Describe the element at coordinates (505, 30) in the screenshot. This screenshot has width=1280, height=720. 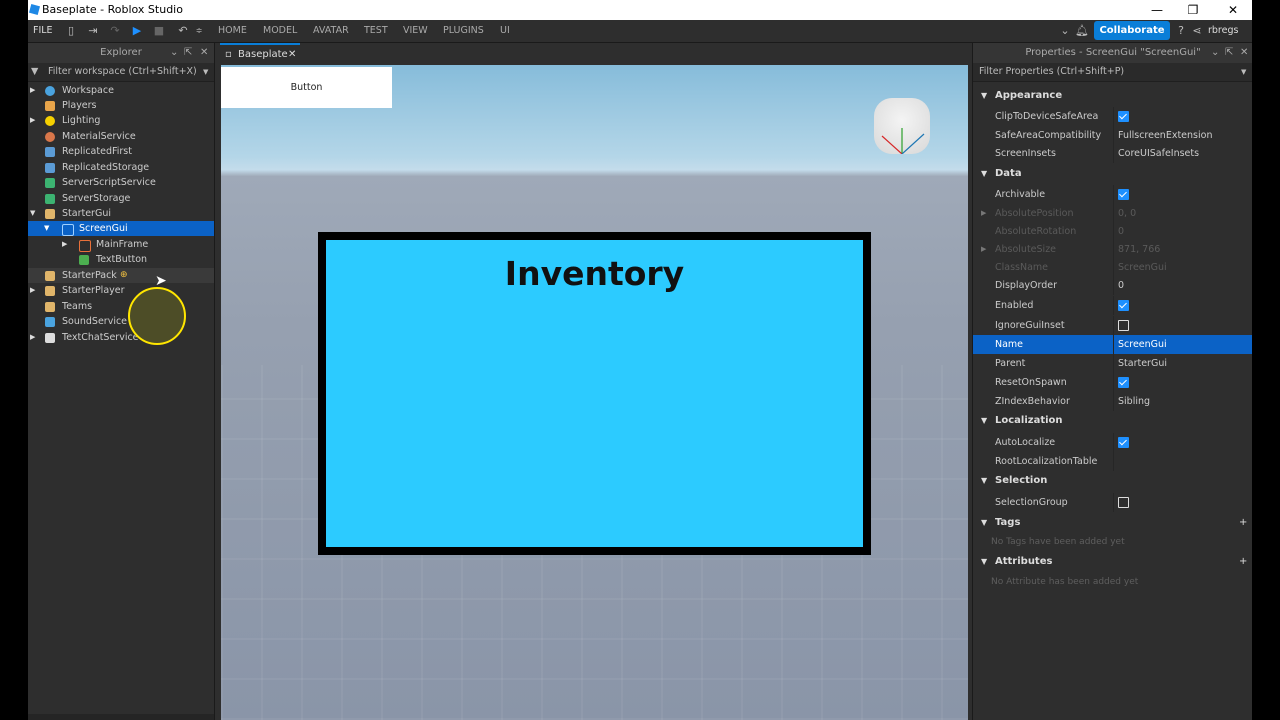
I see `tab-ui: UI` at that location.